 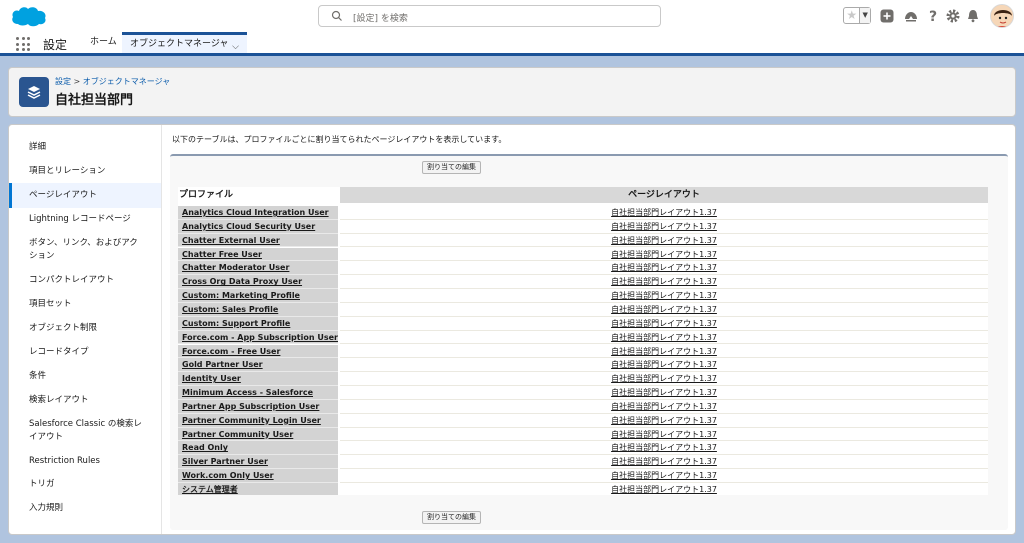 I want to click on profile-link: Minimum Access - Salesforce, so click(x=258, y=393).